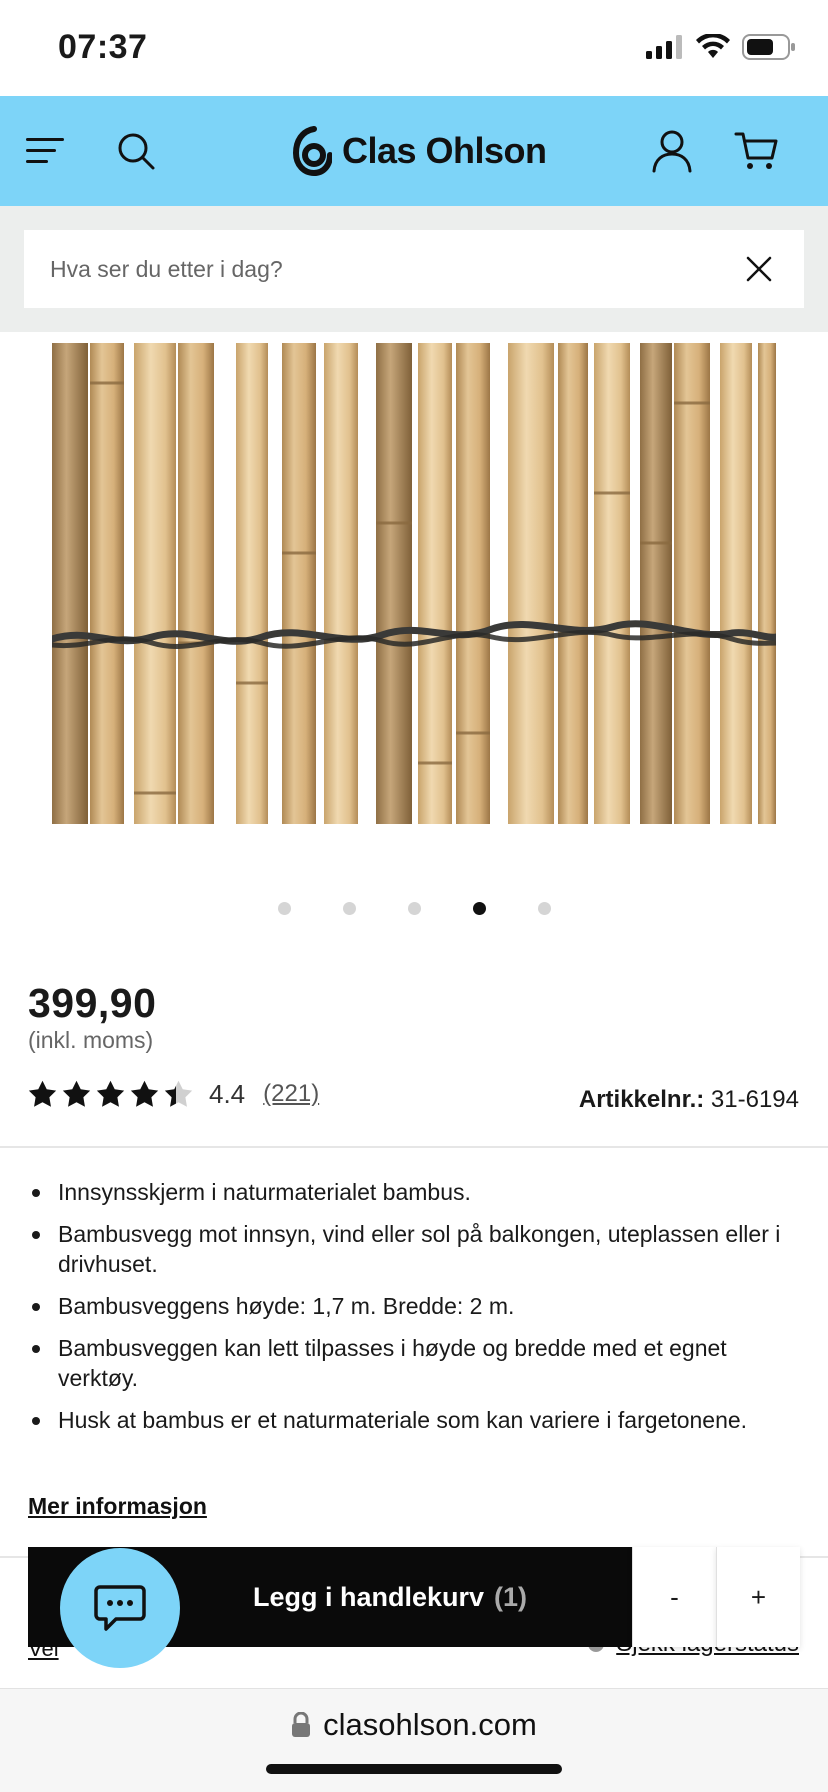 The image size is (828, 1792). I want to click on user-icon, so click(672, 151).